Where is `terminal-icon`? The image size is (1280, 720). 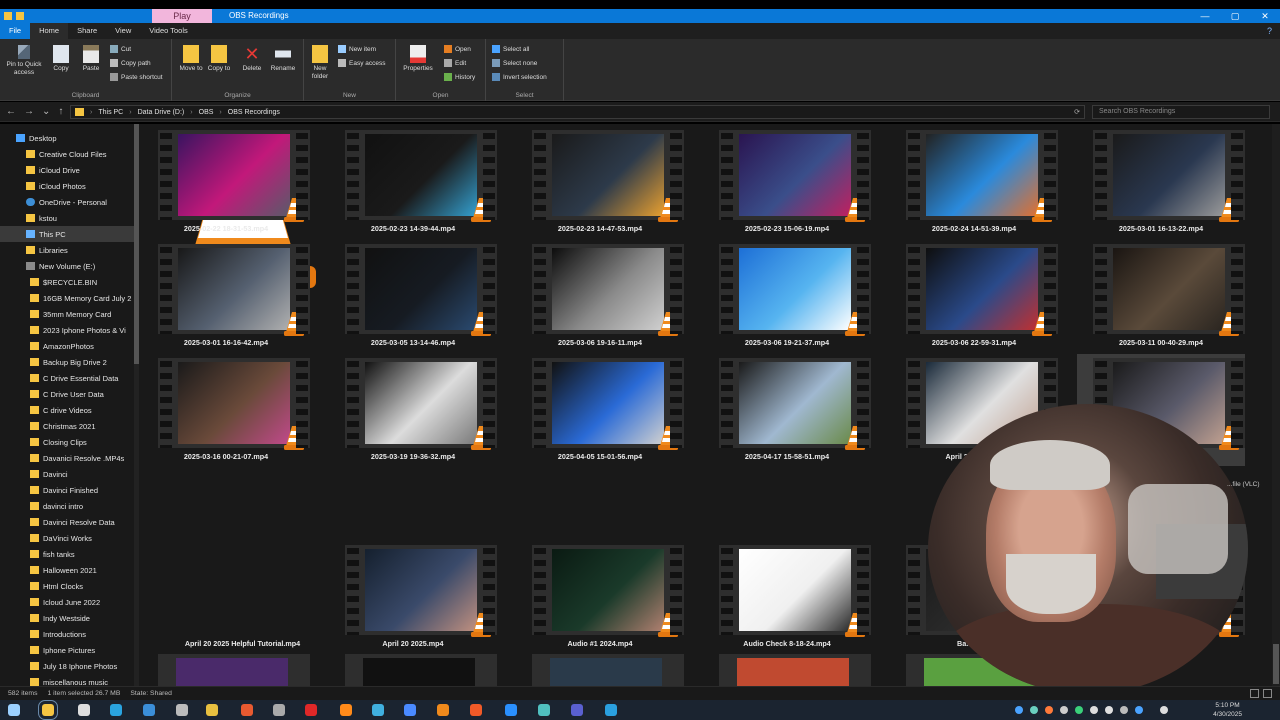
terminal-icon is located at coordinates (279, 710).